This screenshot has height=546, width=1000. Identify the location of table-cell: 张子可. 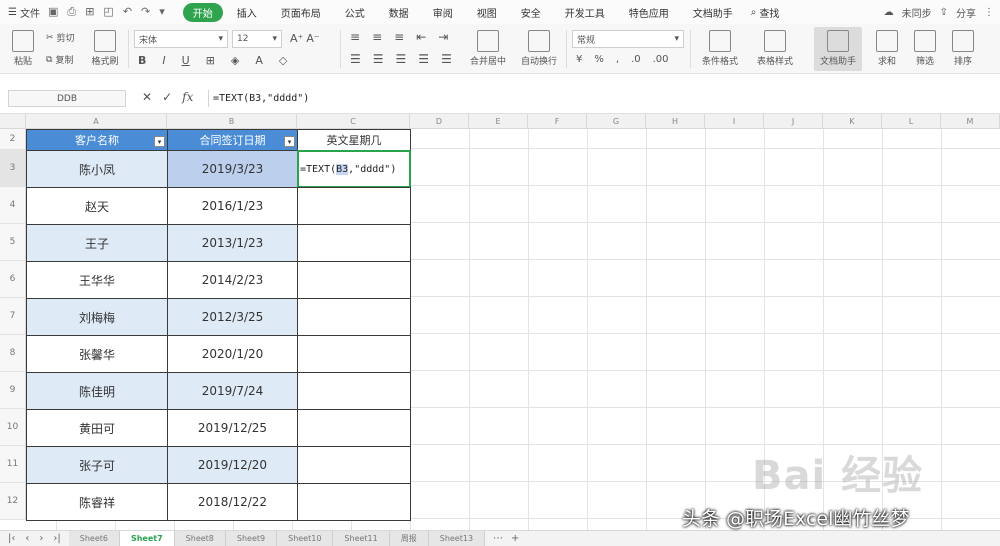
(97, 465).